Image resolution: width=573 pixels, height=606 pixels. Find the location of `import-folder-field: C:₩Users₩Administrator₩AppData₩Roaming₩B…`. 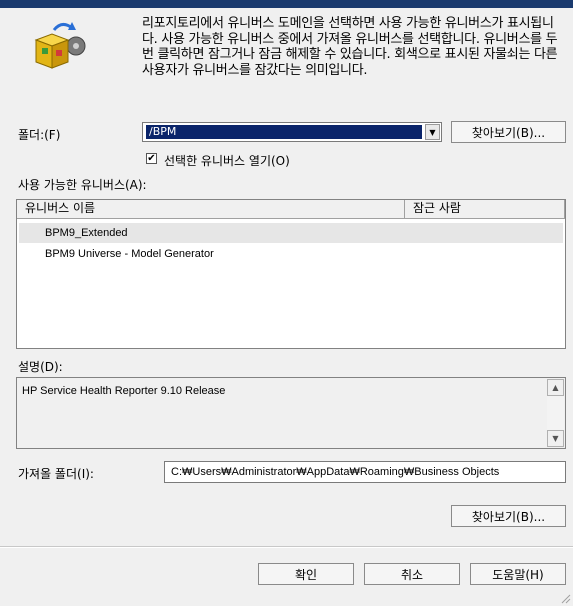

import-folder-field: C:₩Users₩Administrator₩AppData₩Roaming₩B… is located at coordinates (365, 472).